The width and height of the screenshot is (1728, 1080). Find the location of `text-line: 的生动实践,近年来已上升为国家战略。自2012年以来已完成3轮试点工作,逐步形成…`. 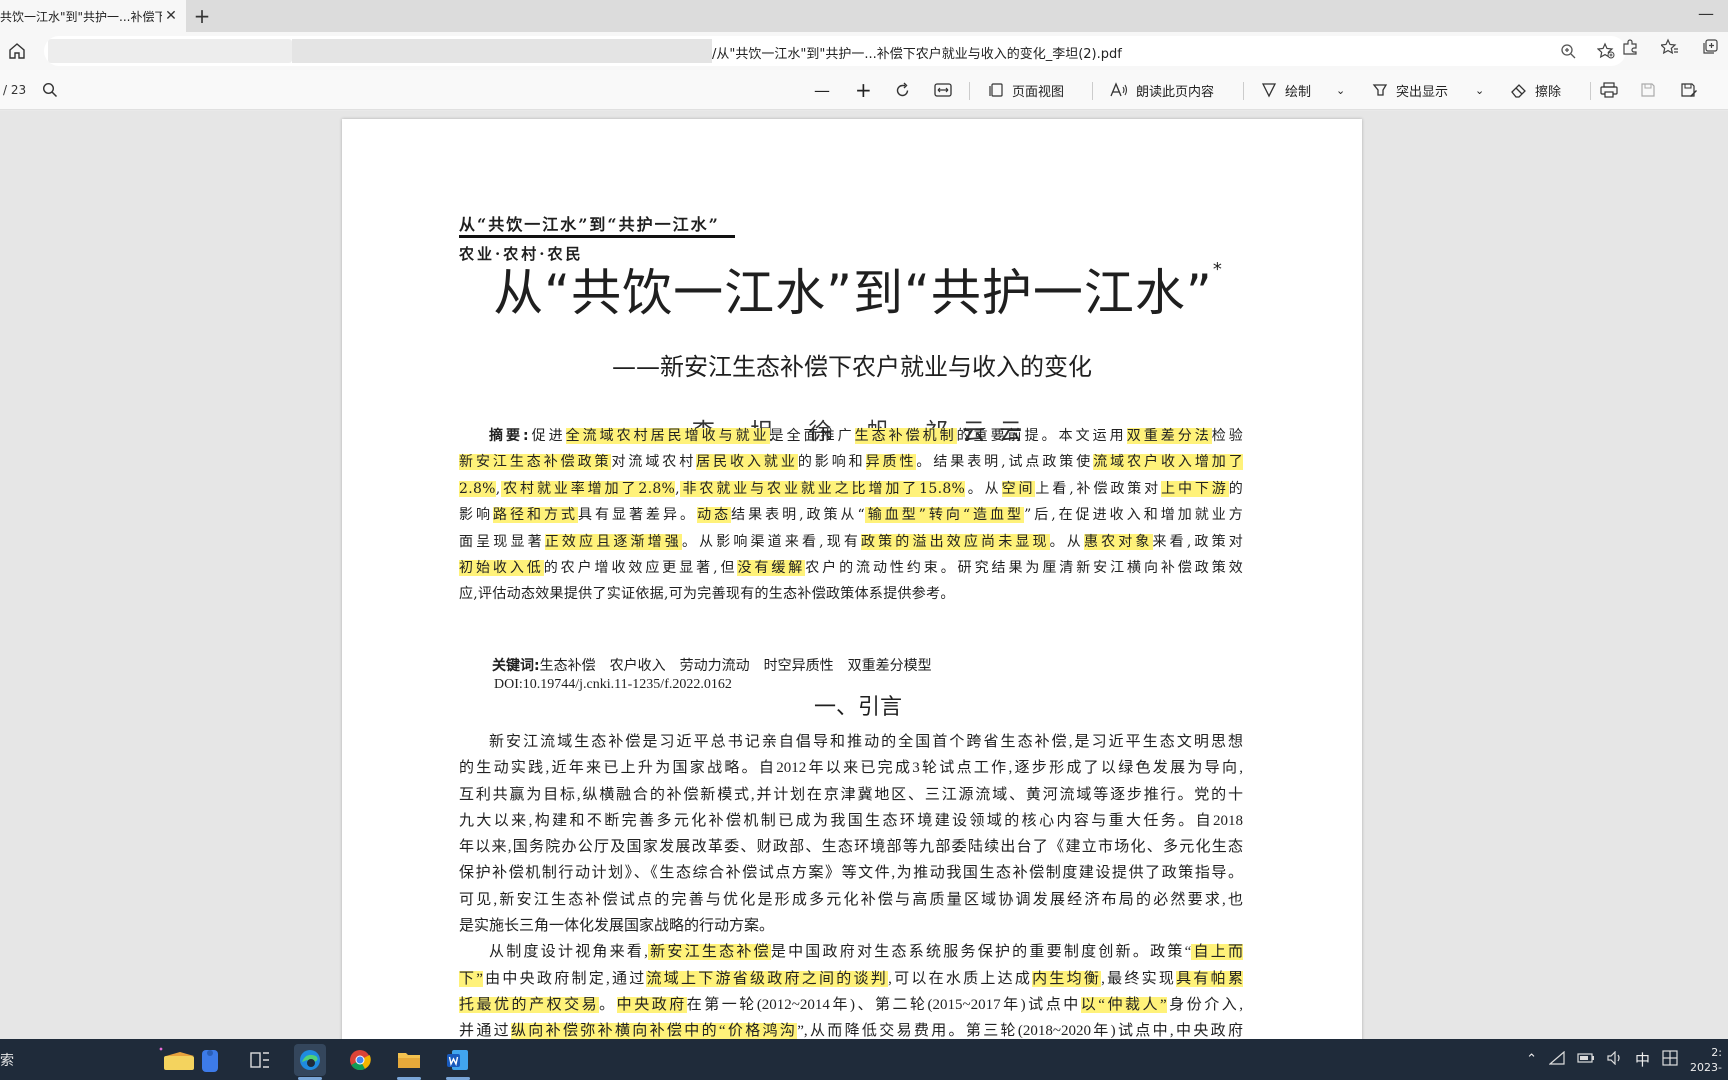

text-line: 的生动实践,近年来已上升为国家战略。自2012年以来已完成3轮试点工作,逐步形成… is located at coordinates (851, 768).